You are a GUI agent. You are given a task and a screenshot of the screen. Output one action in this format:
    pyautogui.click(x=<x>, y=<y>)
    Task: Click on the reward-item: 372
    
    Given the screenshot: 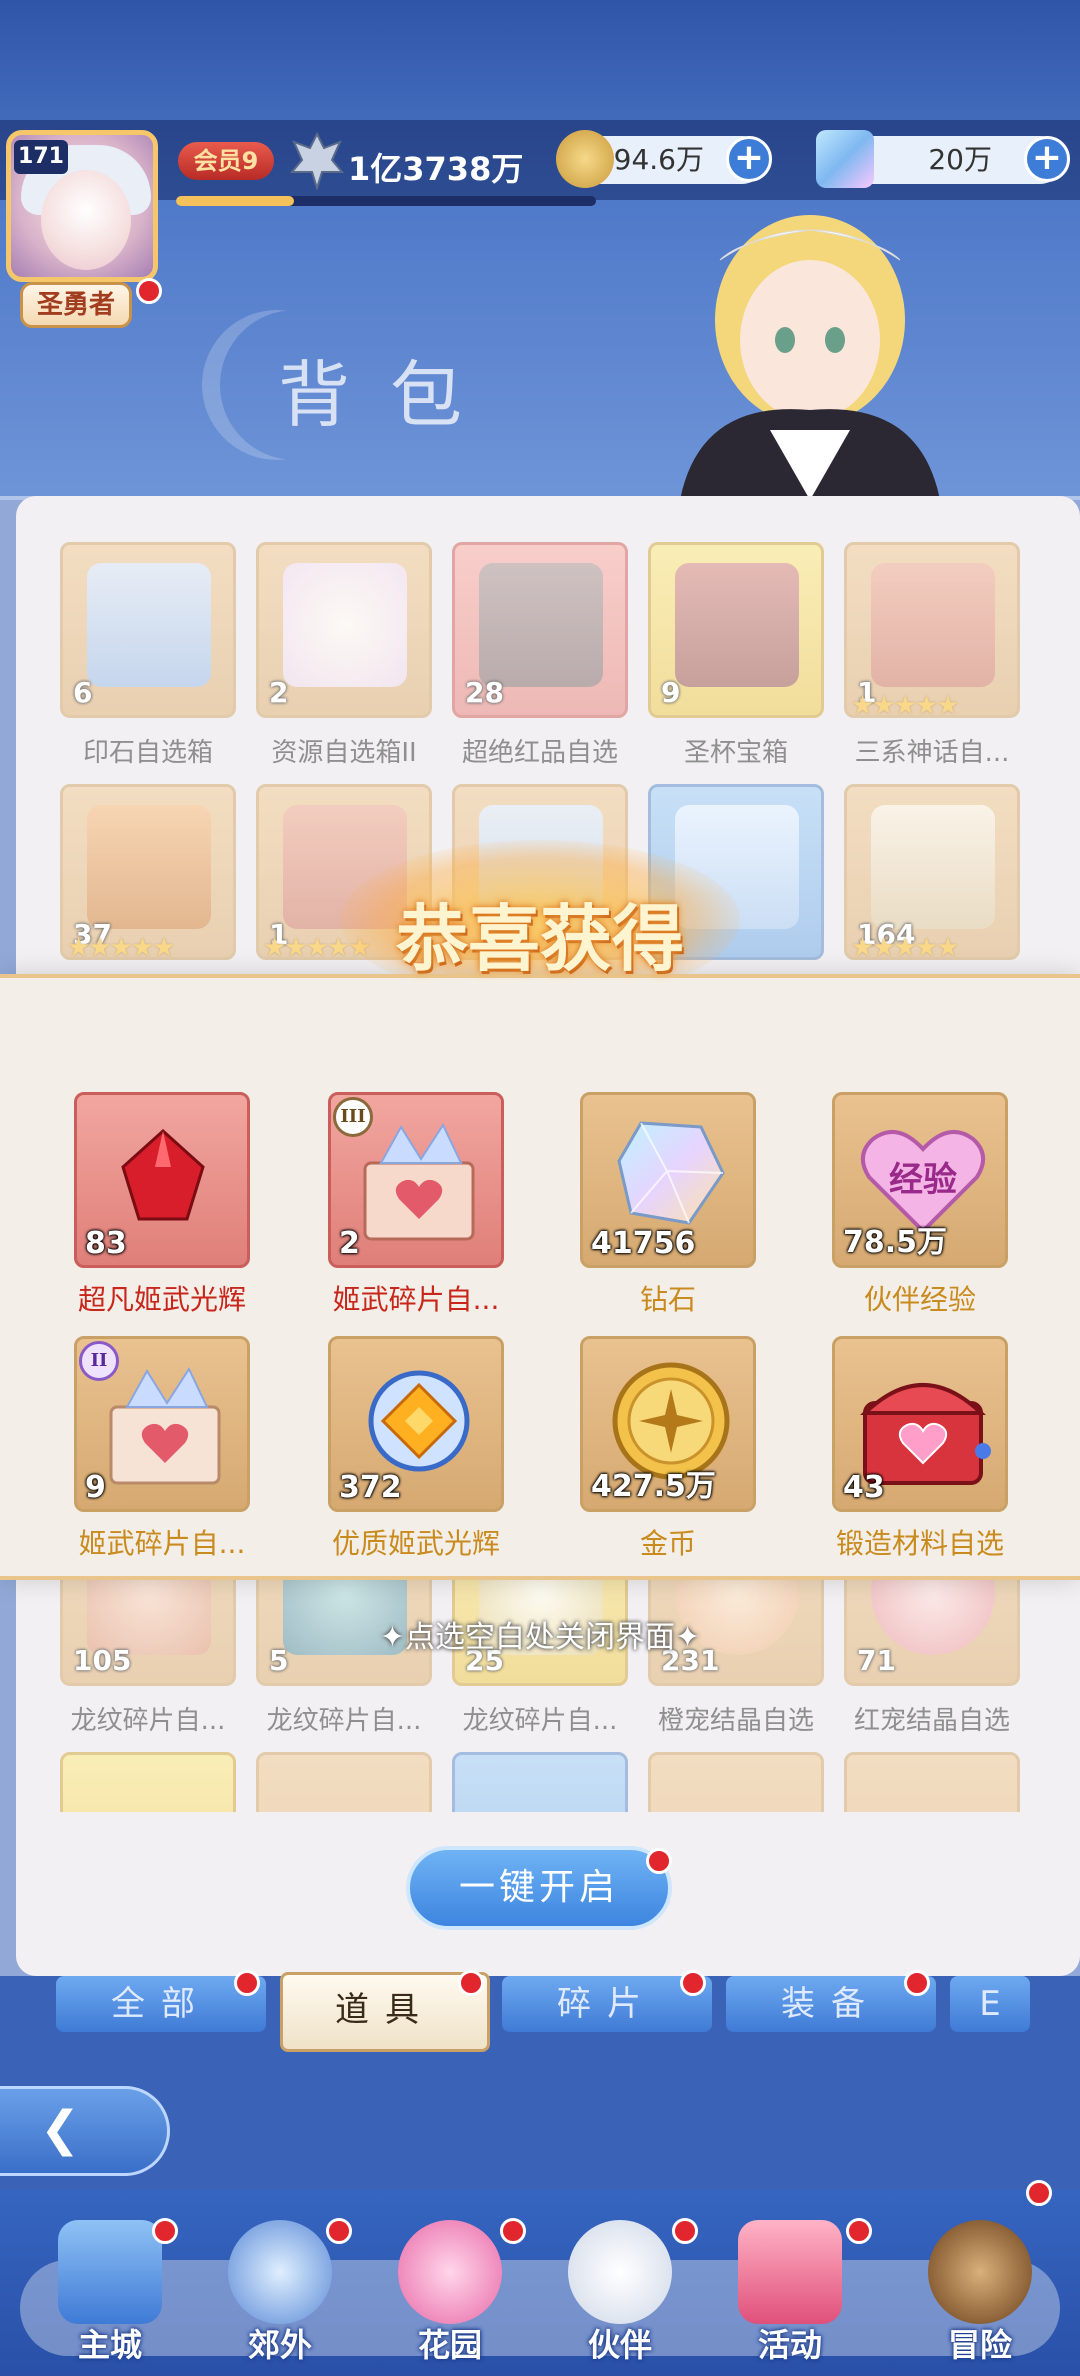 What is the action you would take?
    pyautogui.click(x=416, y=1424)
    